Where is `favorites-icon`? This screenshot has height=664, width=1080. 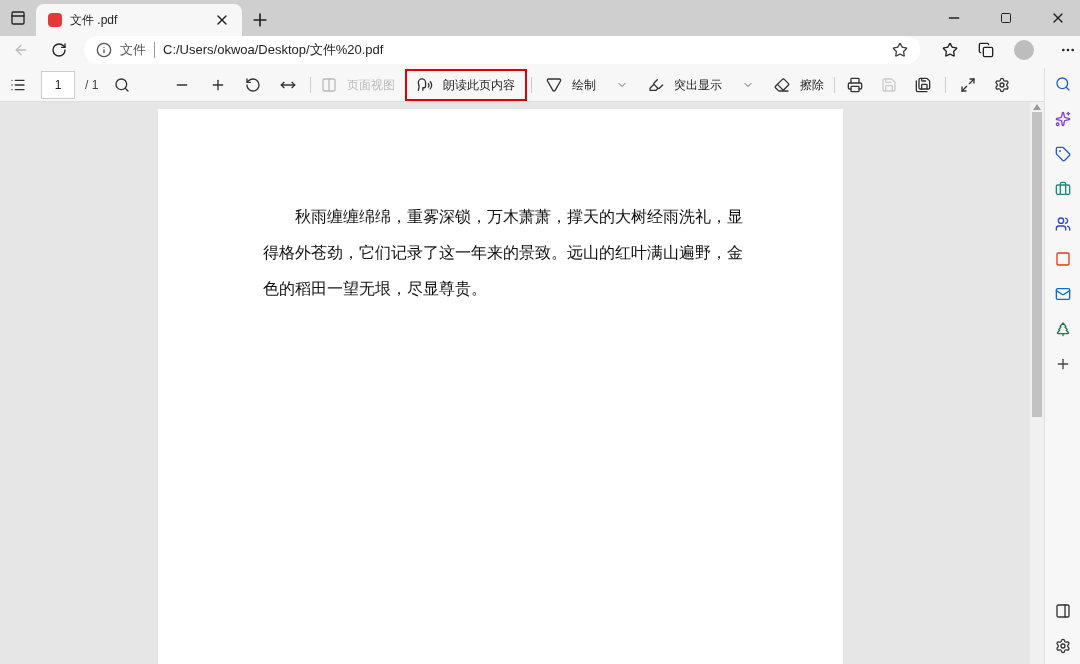
favorites-icon is located at coordinates (950, 50).